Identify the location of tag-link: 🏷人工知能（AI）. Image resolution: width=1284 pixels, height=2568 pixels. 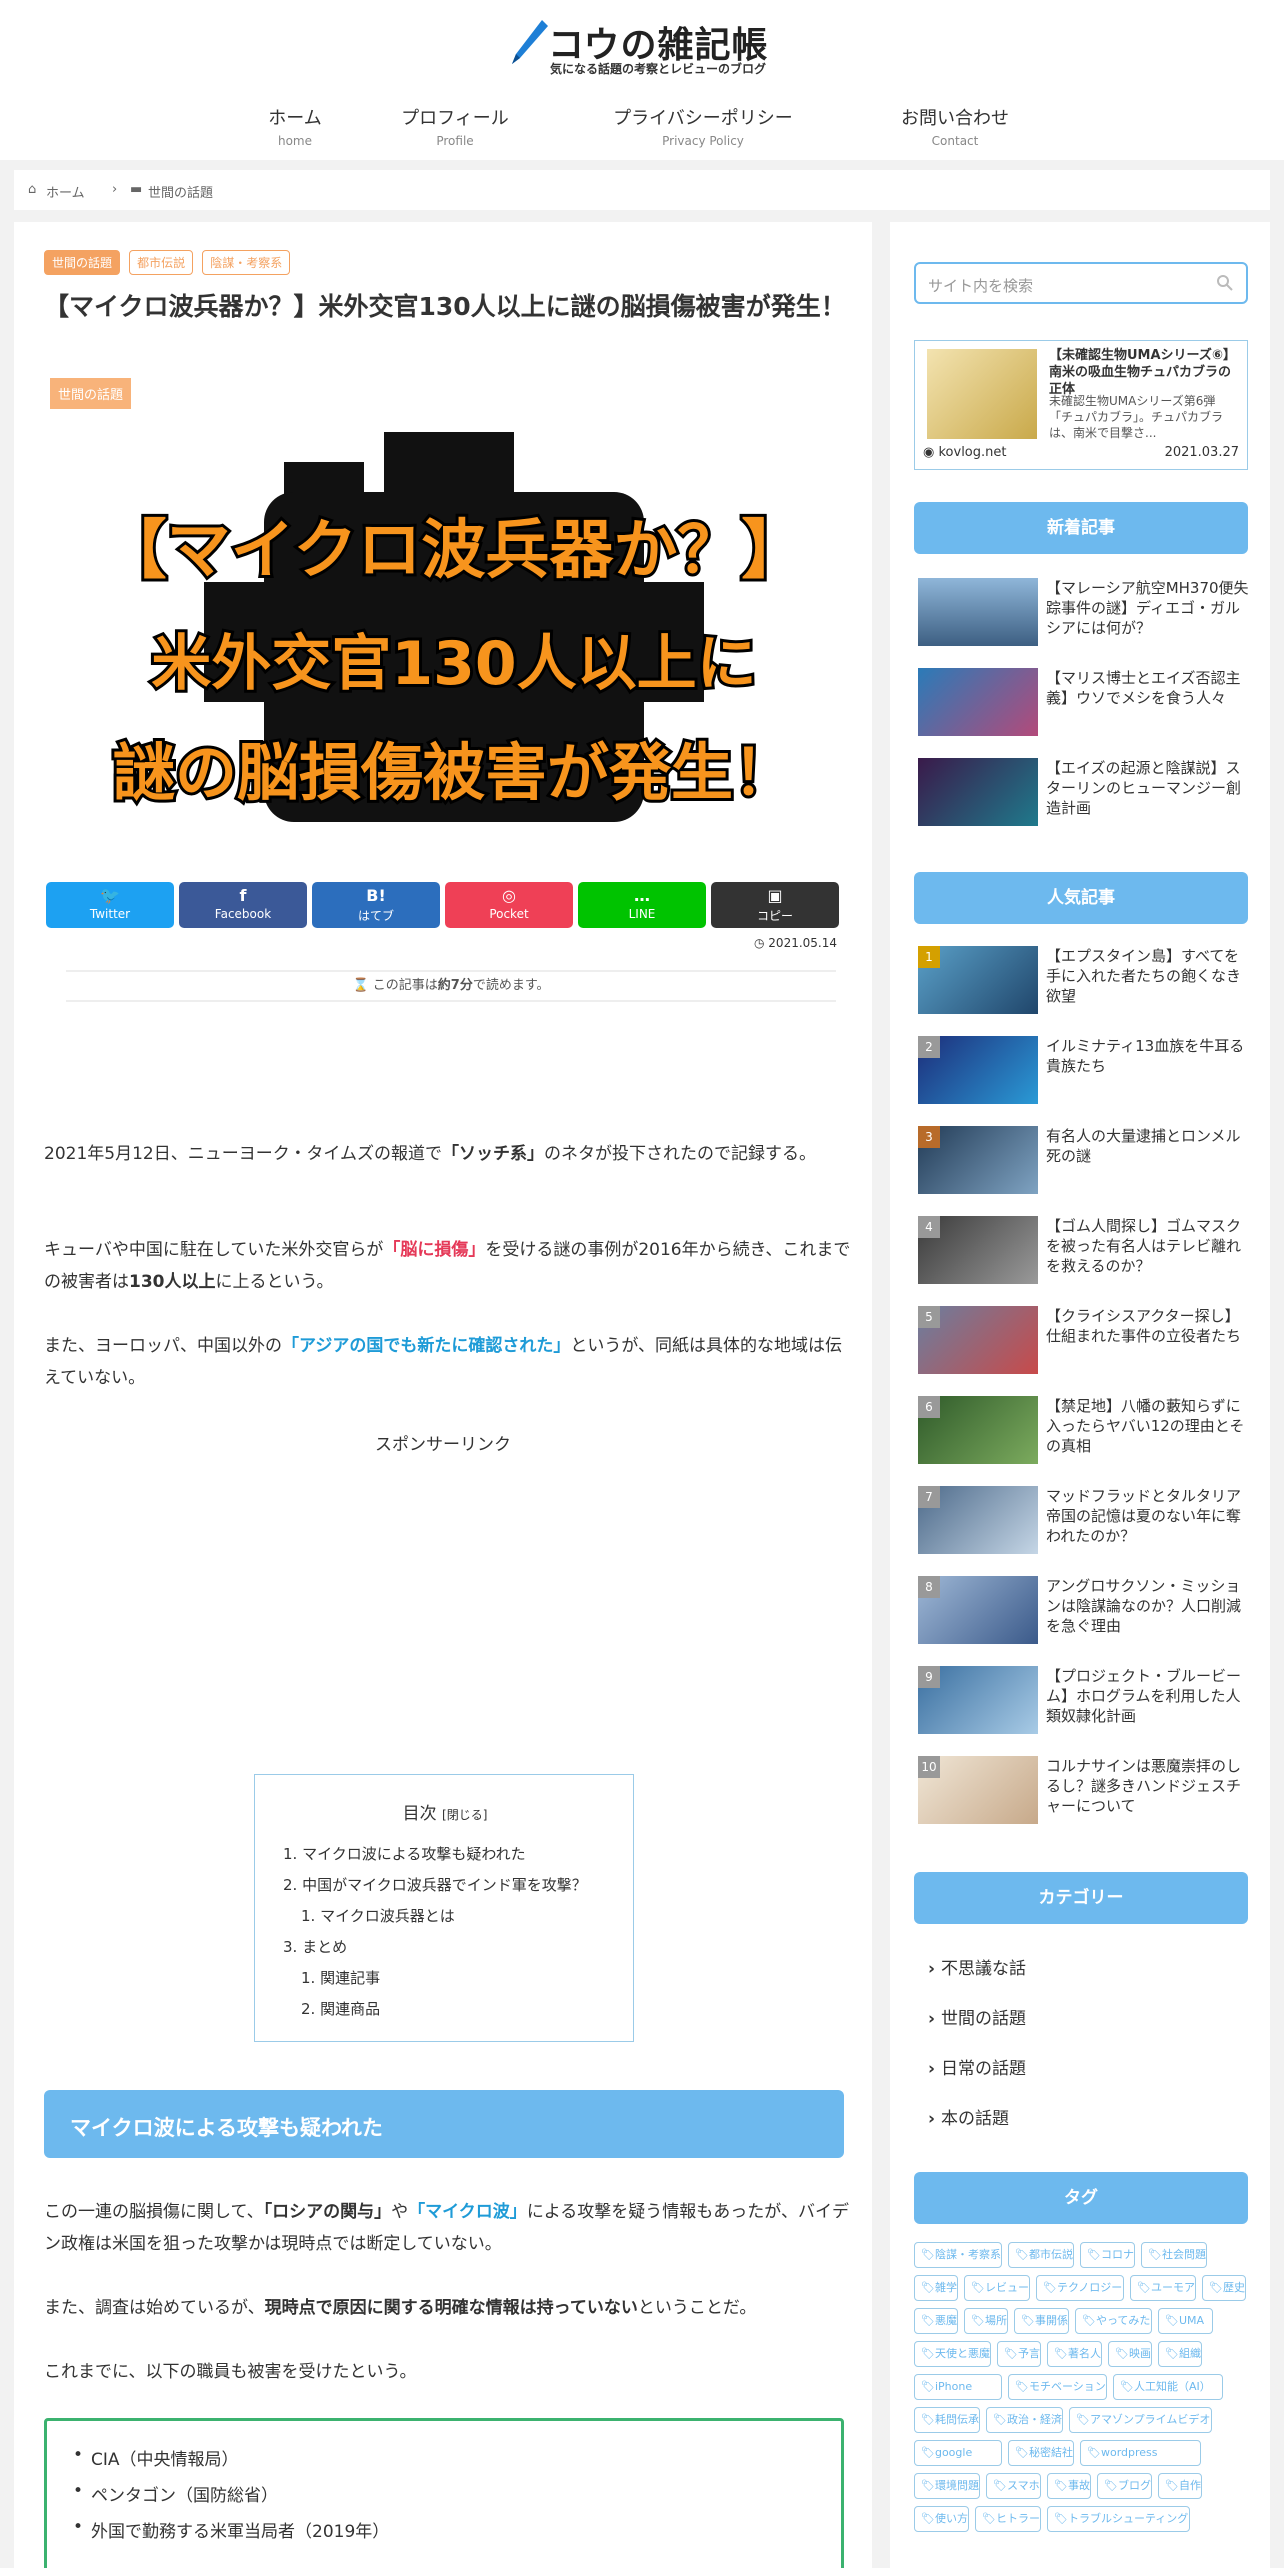
(1168, 2387).